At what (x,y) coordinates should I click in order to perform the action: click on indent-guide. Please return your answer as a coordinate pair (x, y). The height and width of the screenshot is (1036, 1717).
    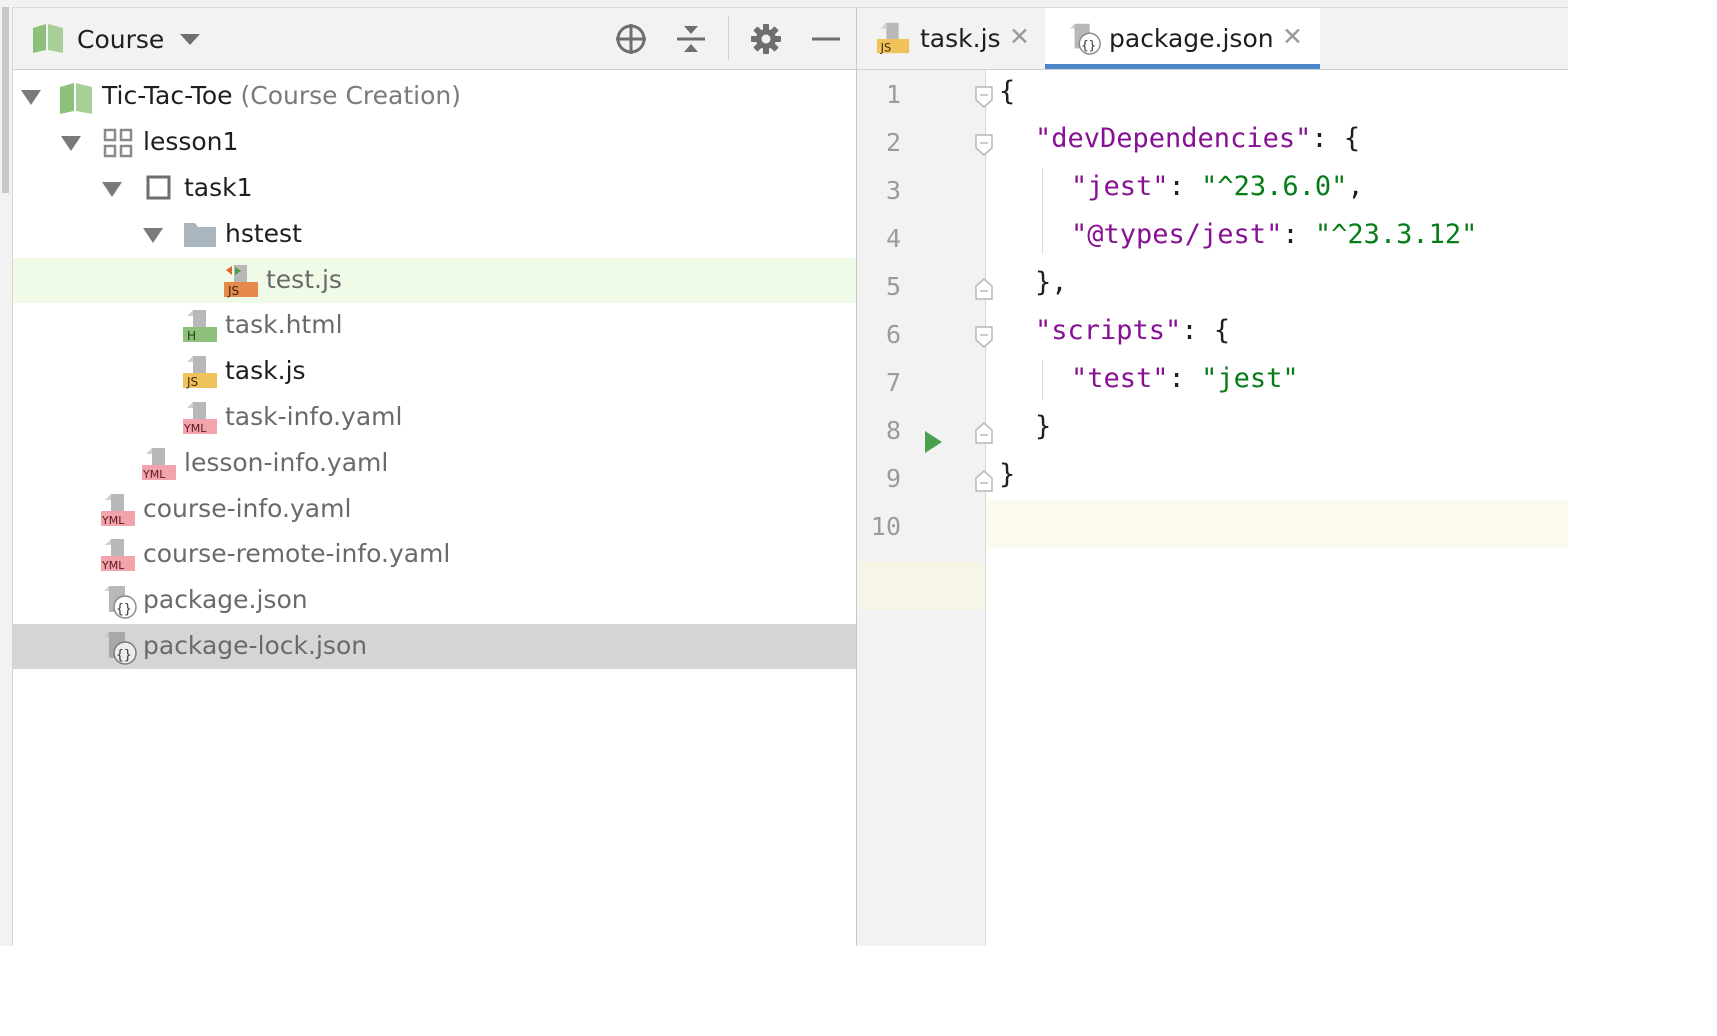
    Looking at the image, I should click on (1042, 380).